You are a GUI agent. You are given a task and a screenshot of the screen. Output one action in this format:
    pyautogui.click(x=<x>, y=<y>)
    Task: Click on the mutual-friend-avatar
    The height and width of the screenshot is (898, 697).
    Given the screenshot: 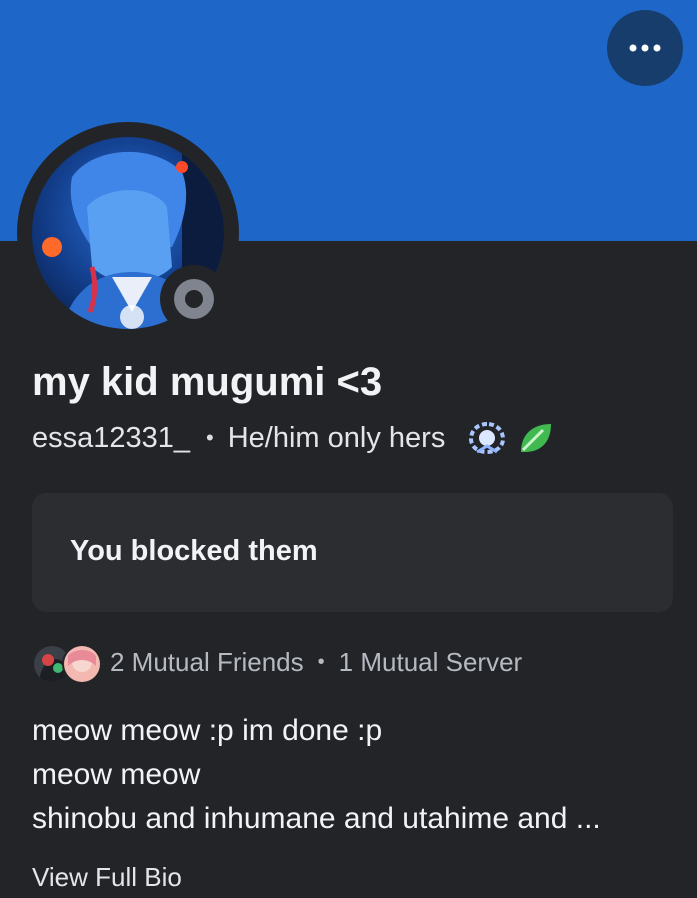 What is the action you would take?
    pyautogui.click(x=82, y=664)
    